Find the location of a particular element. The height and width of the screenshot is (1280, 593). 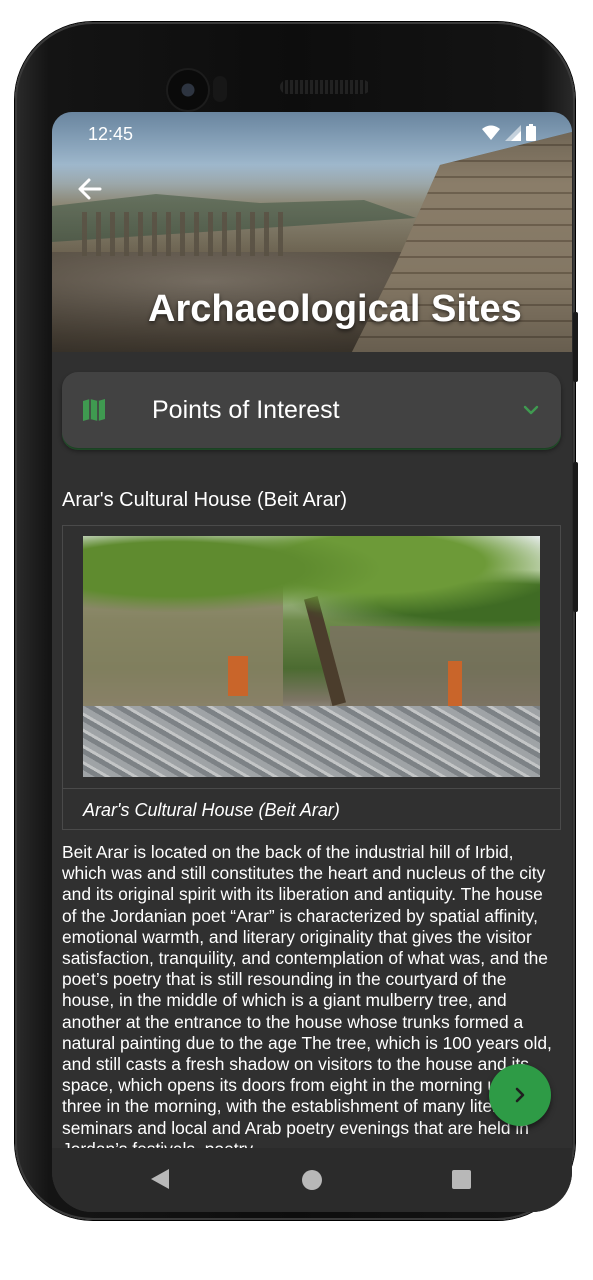

battery-icon is located at coordinates (531, 132).